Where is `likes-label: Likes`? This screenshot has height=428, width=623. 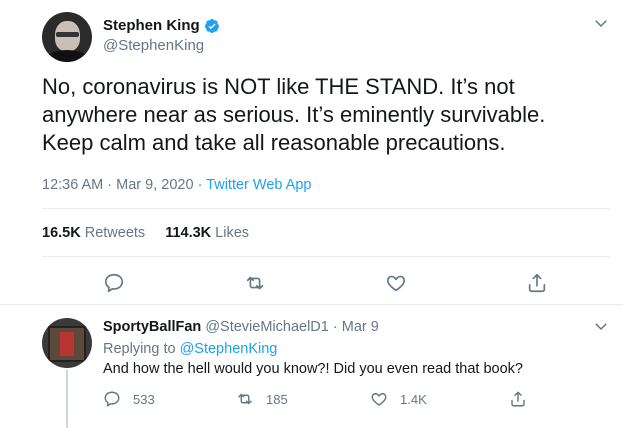
likes-label: Likes is located at coordinates (230, 233).